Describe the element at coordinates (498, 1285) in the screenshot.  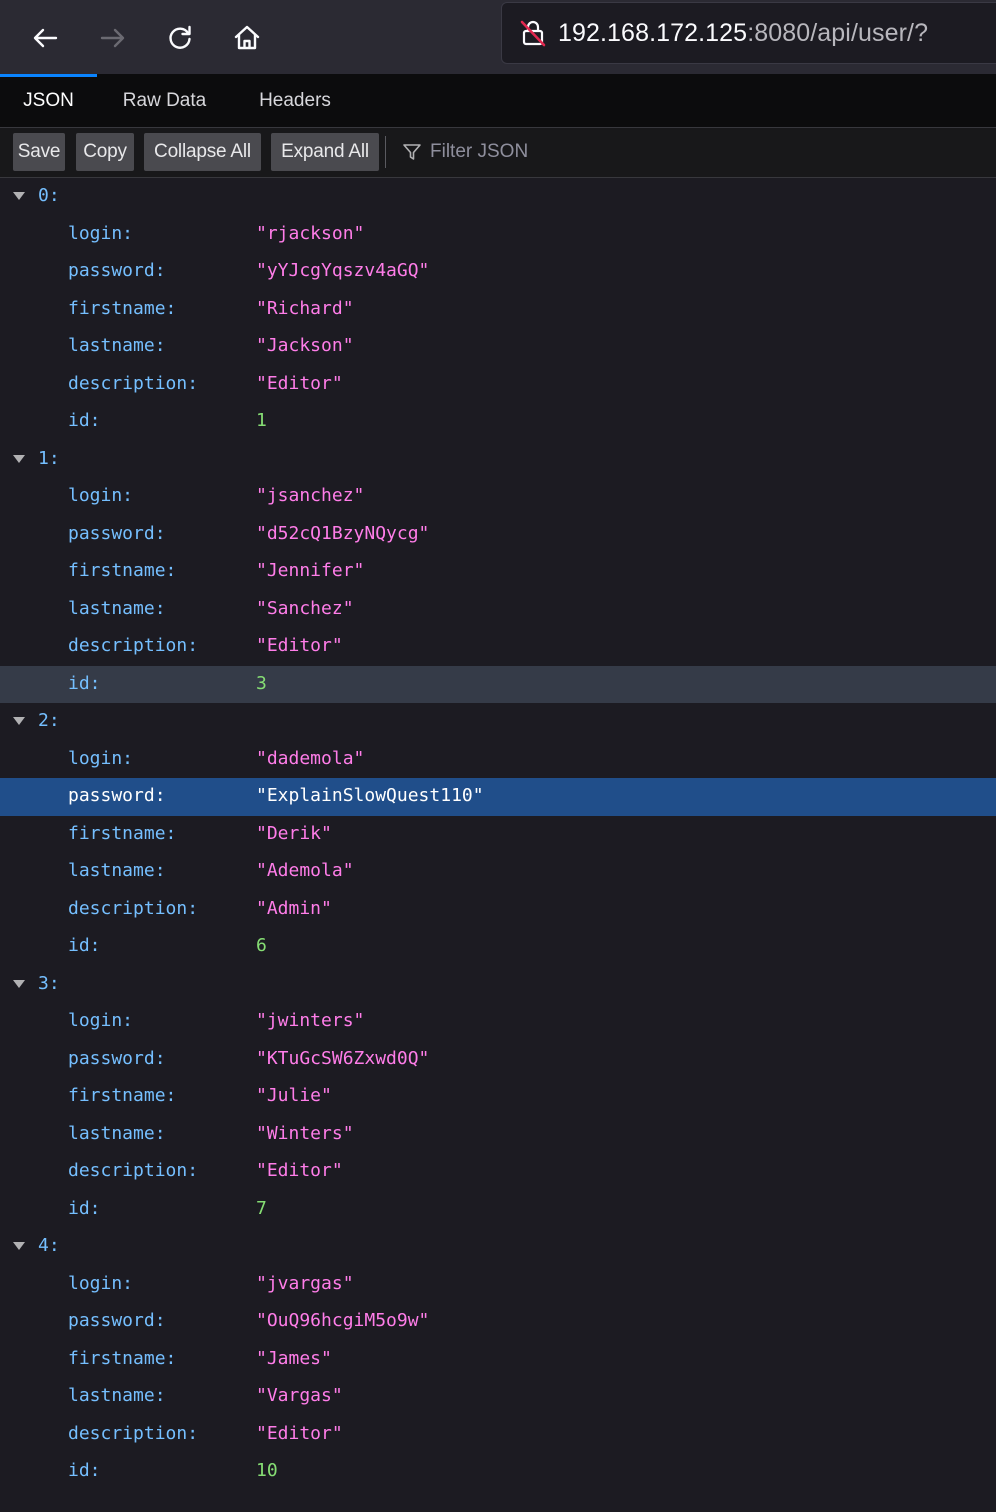
I see `property-row: login: "jvargas"` at that location.